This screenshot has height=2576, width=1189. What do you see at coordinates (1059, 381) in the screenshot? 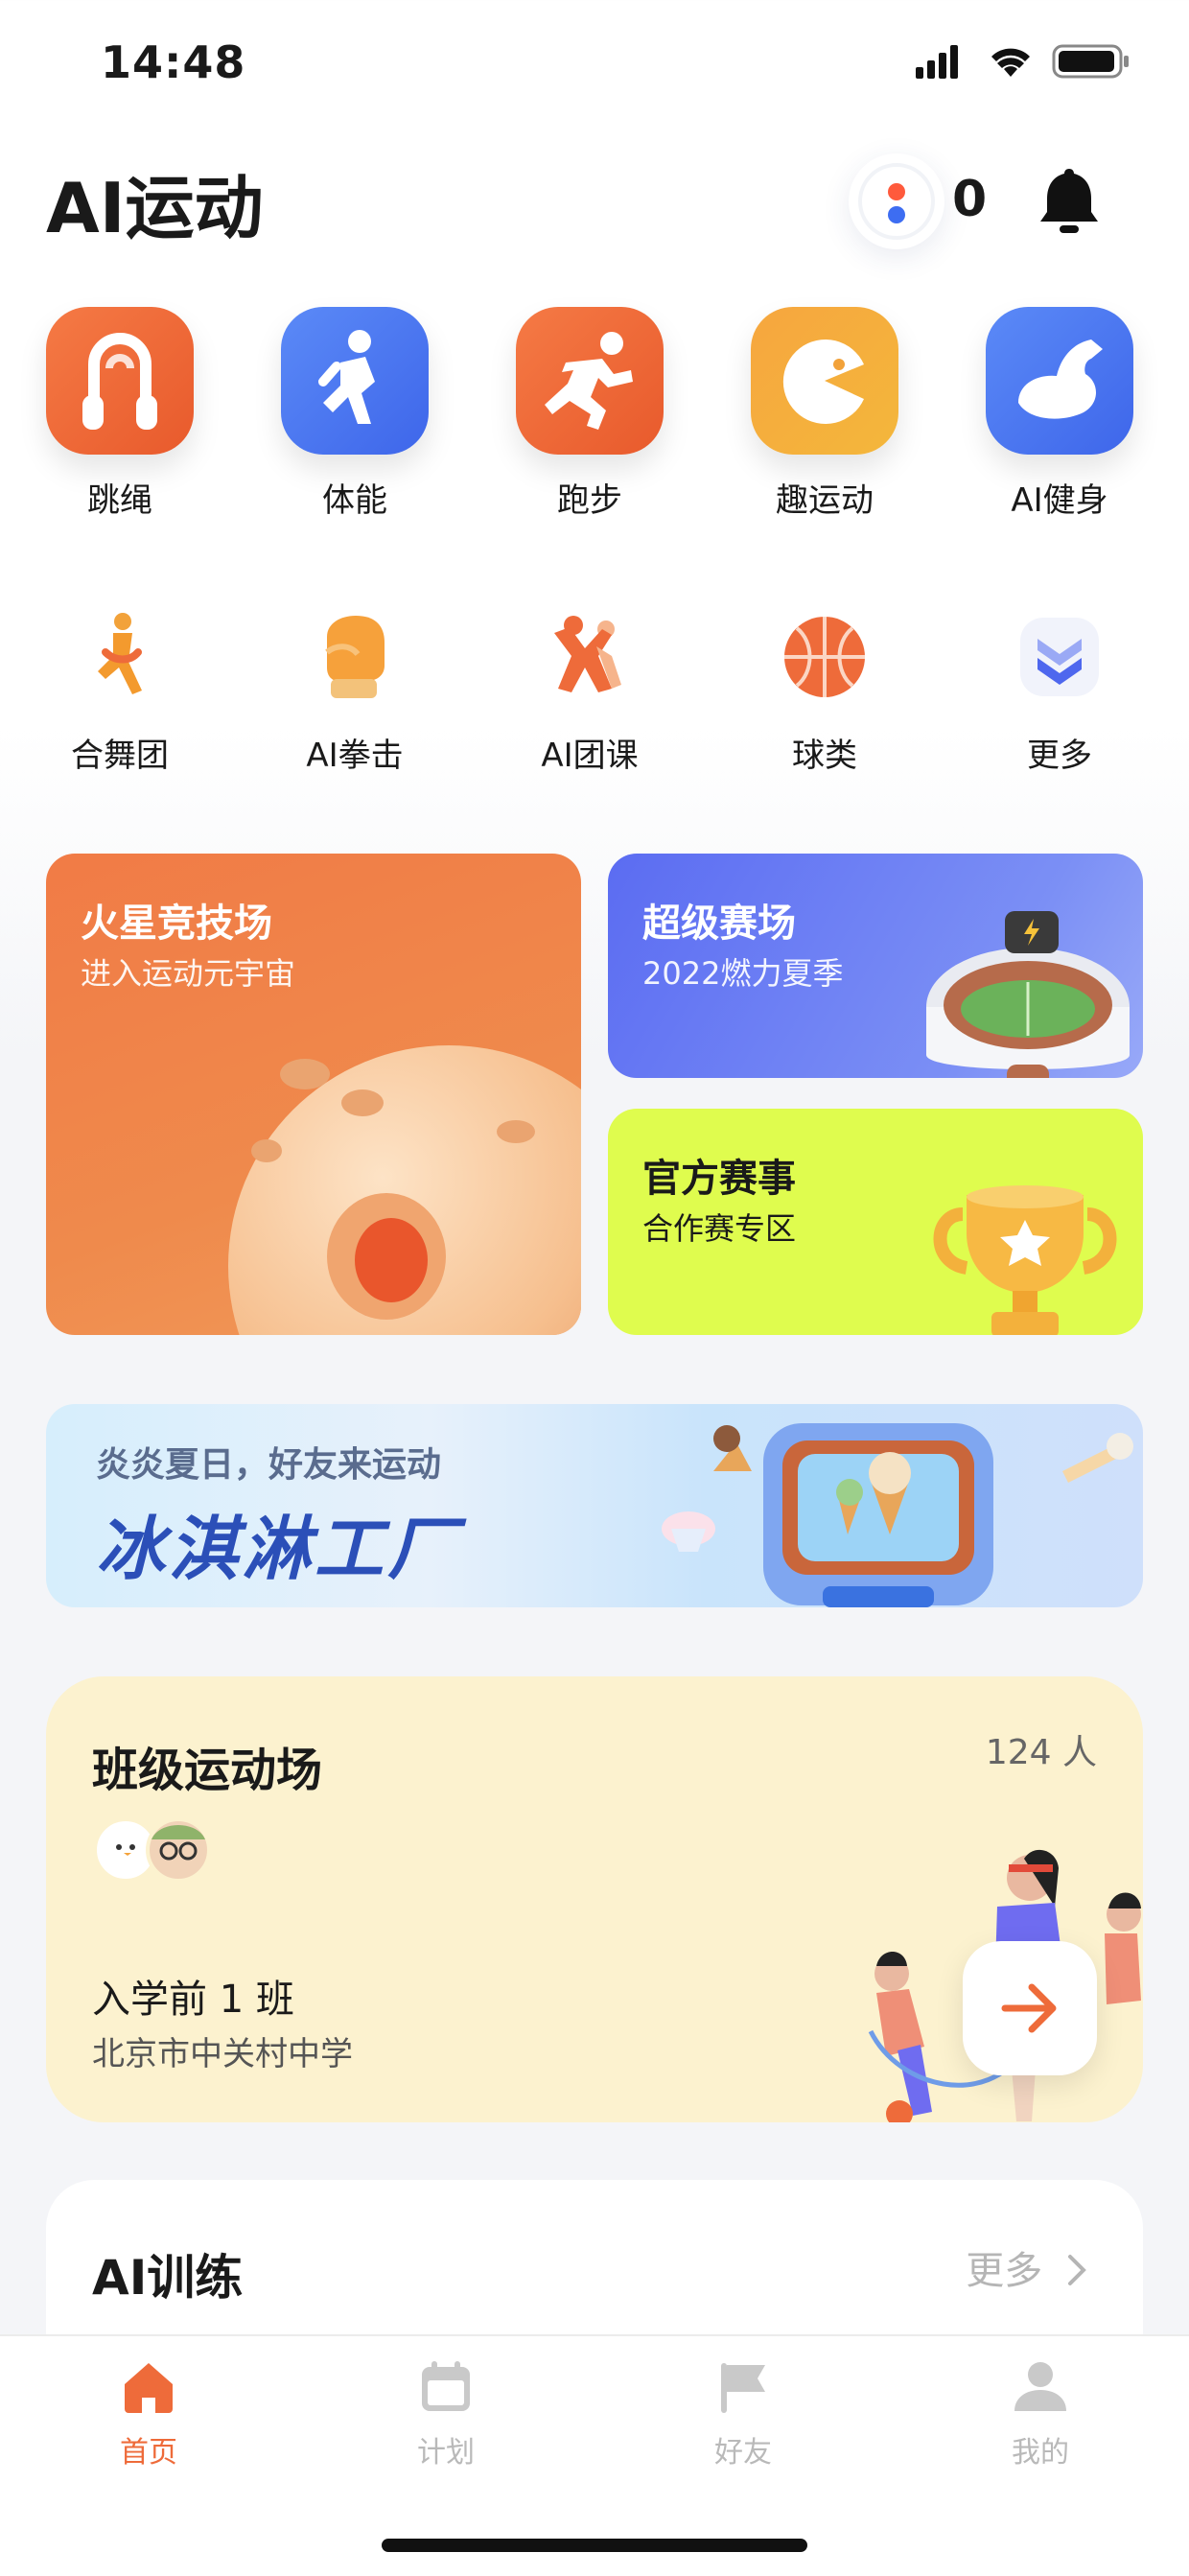
I see `bicep-icon` at bounding box center [1059, 381].